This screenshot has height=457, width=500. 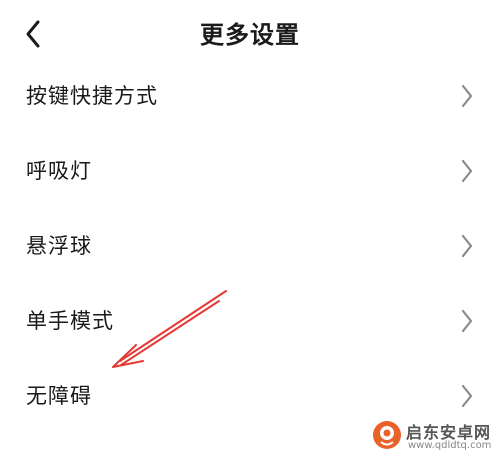 What do you see at coordinates (433, 436) in the screenshot?
I see `watermark: 启东安卓网 www.qdldtq.com` at bounding box center [433, 436].